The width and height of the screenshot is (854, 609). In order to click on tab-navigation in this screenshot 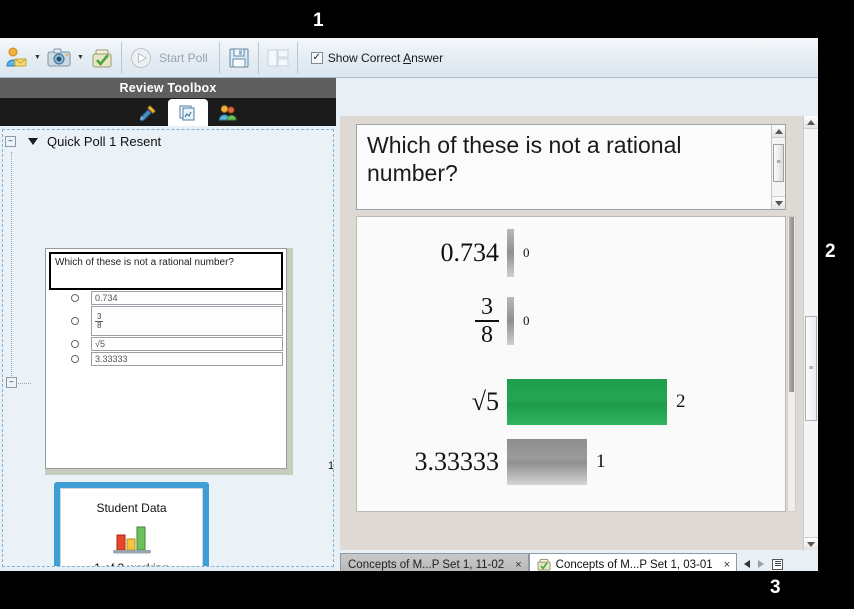, I will do `click(760, 562)`.